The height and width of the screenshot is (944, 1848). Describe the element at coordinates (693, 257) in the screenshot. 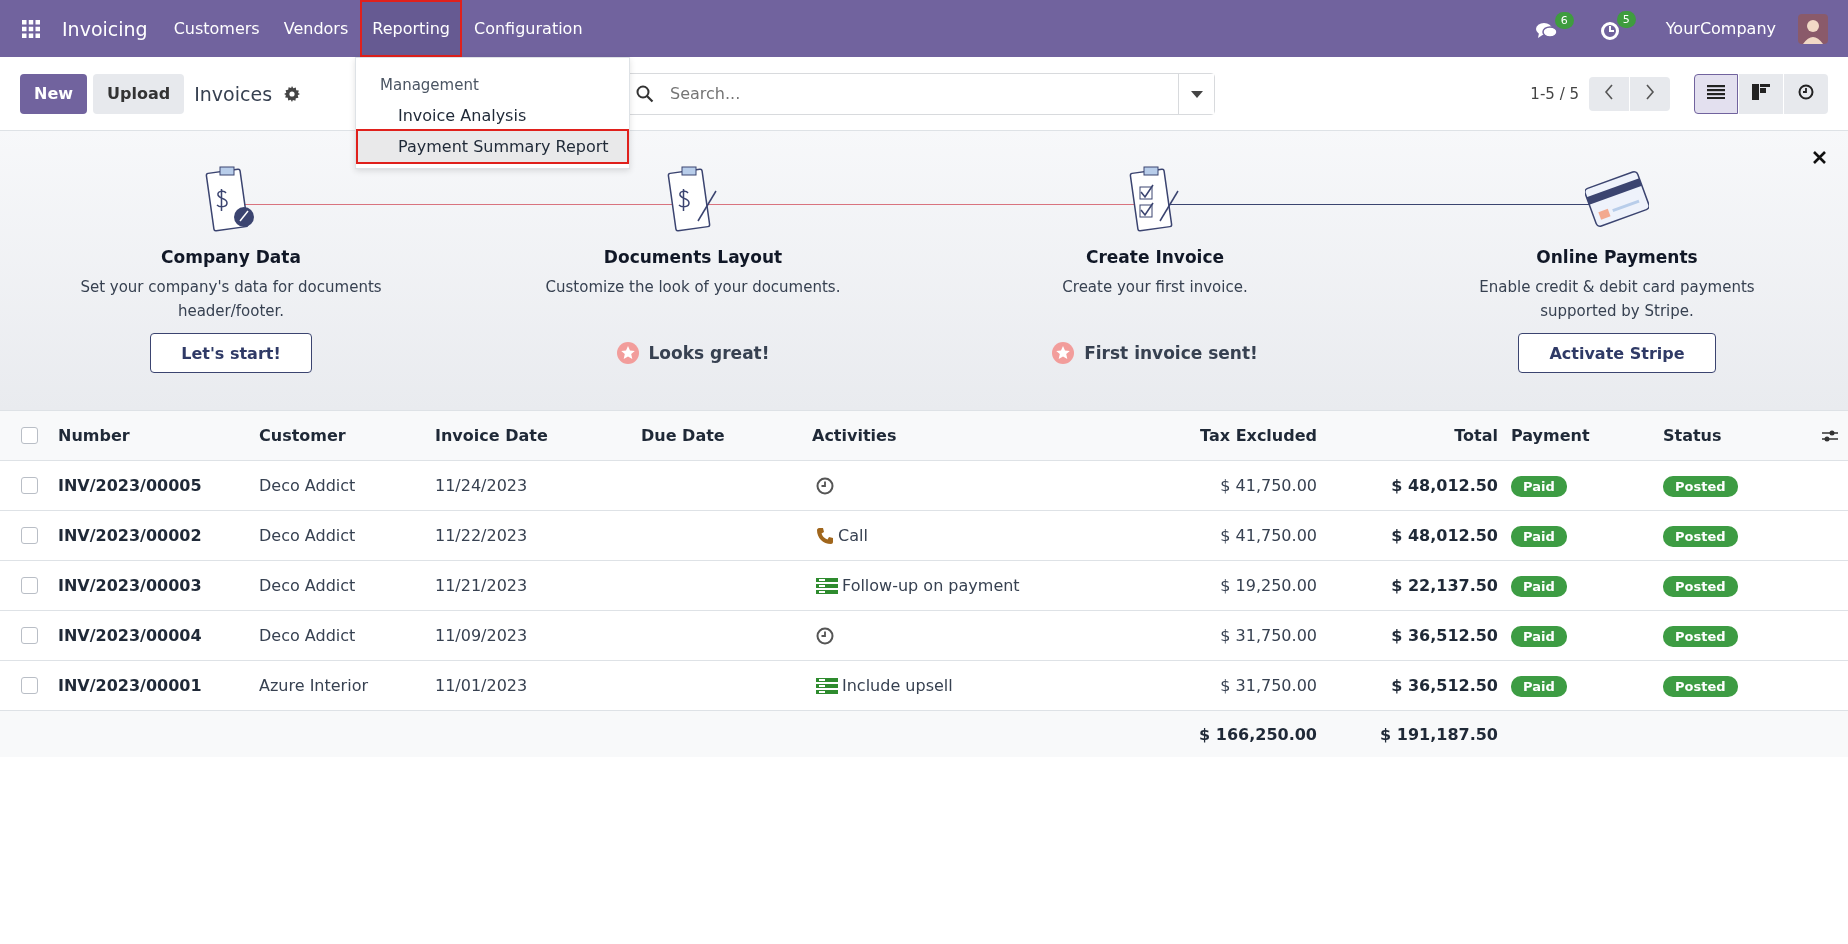

I see `step-title: Documents Layout` at that location.